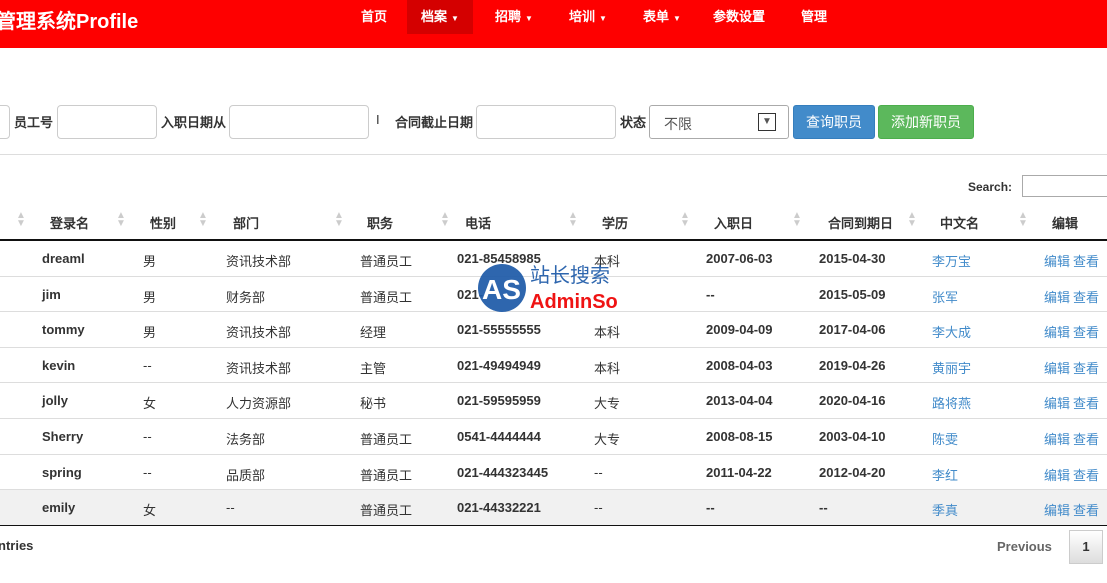  What do you see at coordinates (945, 509) in the screenshot?
I see `cell: 季真` at bounding box center [945, 509].